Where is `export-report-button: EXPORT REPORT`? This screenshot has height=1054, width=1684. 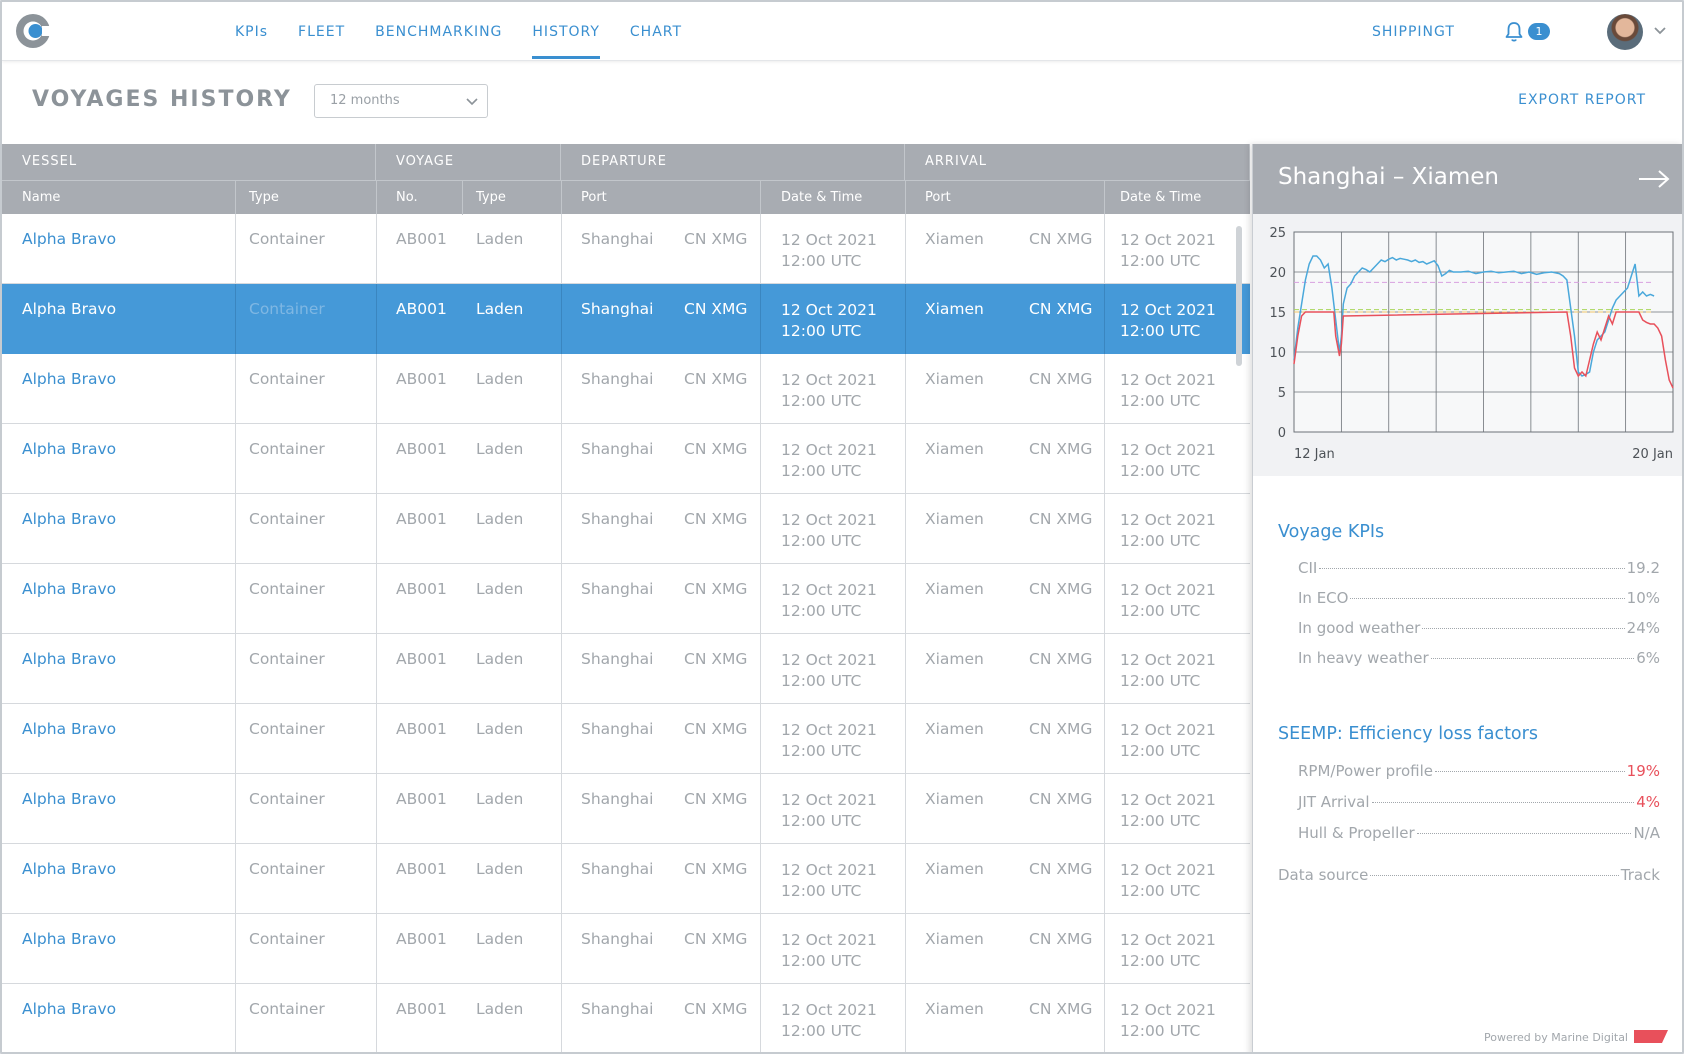 export-report-button: EXPORT REPORT is located at coordinates (1582, 100).